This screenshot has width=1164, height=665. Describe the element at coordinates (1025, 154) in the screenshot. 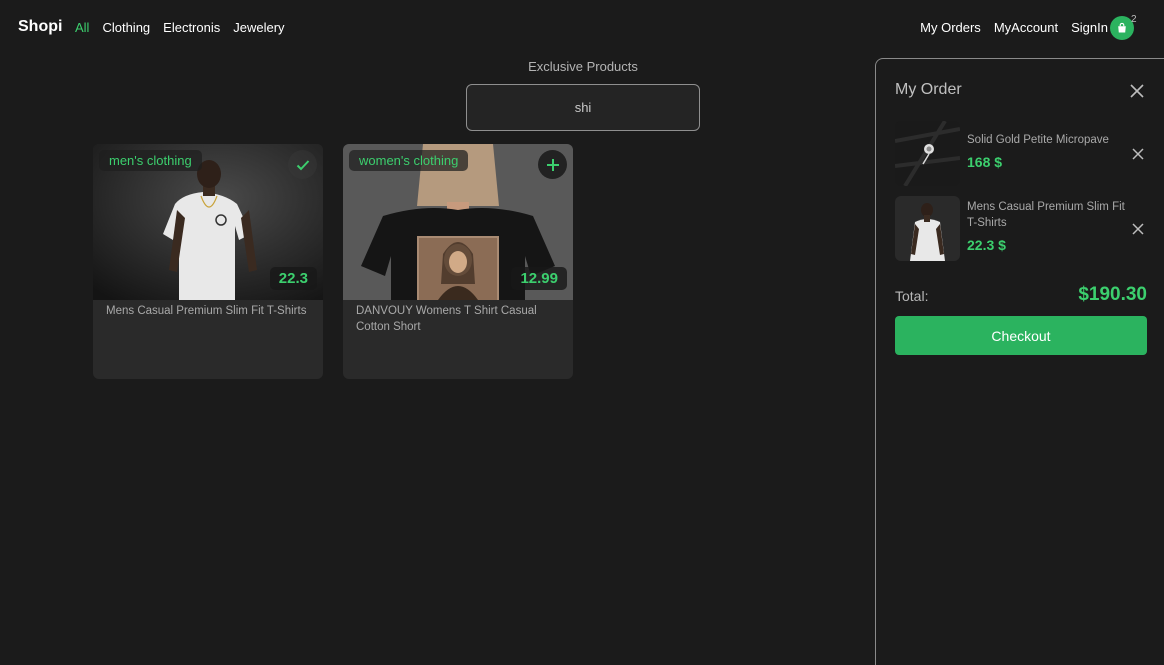

I see `order-item: Solid Gold Petite Micropave 168 $` at that location.